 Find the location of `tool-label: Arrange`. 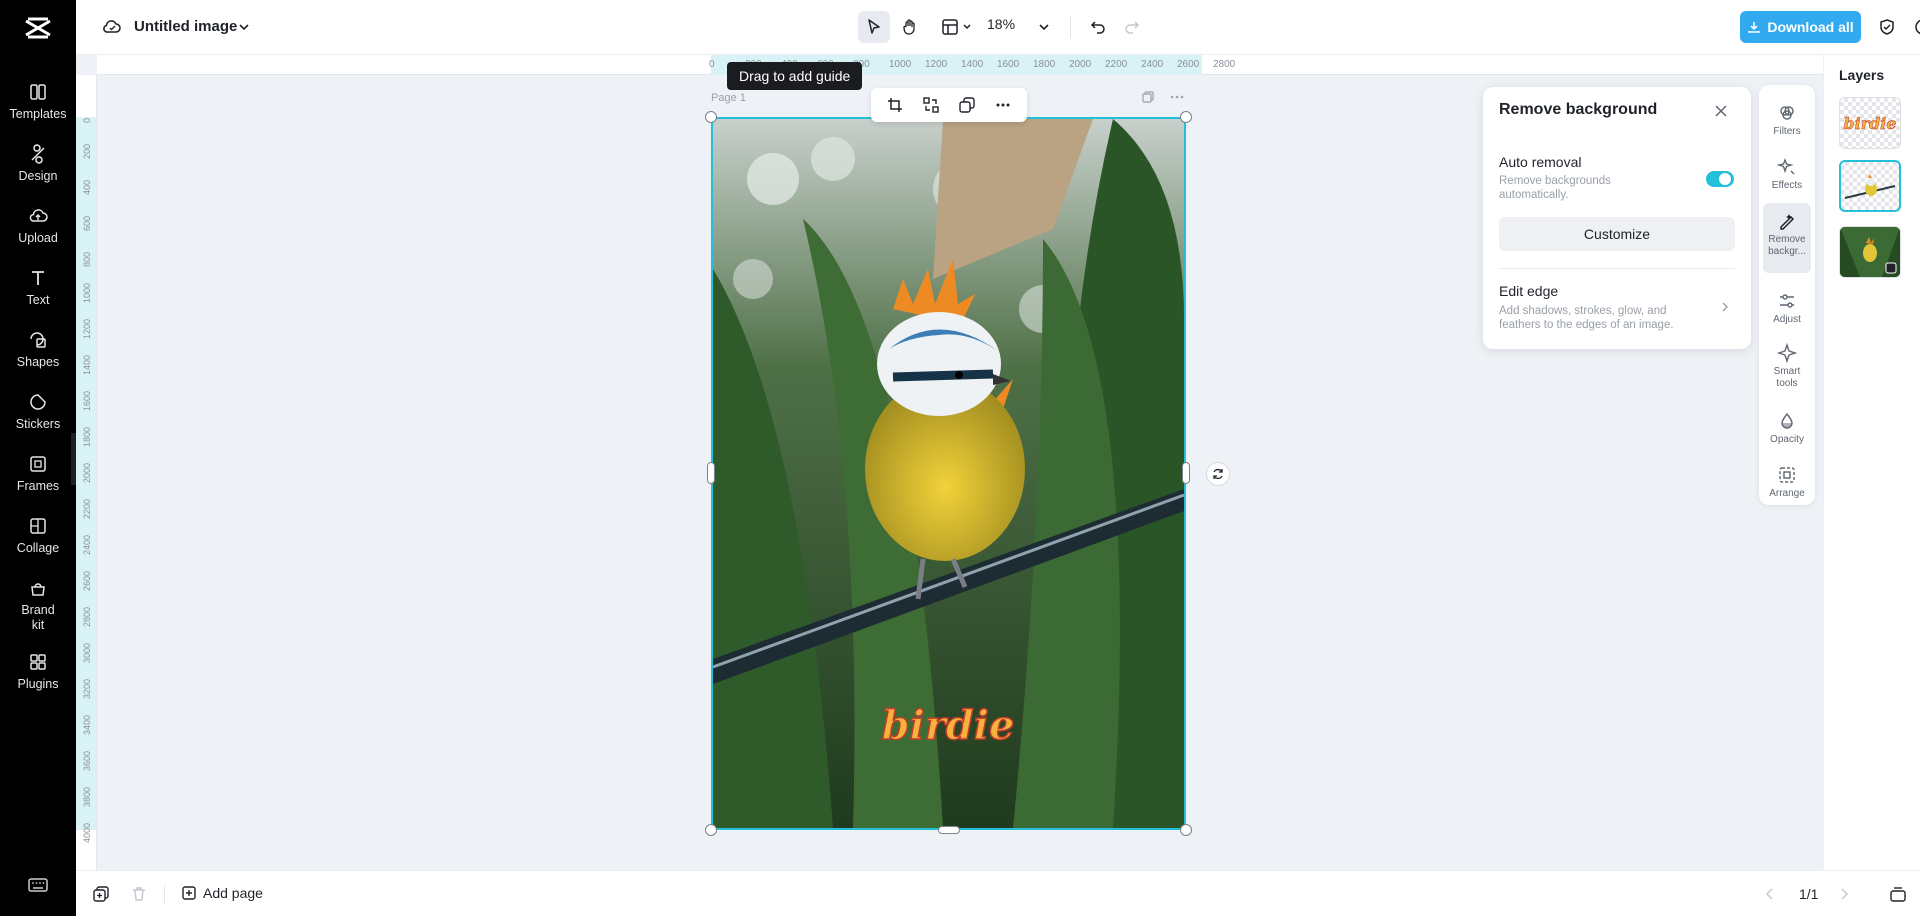

tool-label: Arrange is located at coordinates (1787, 493).